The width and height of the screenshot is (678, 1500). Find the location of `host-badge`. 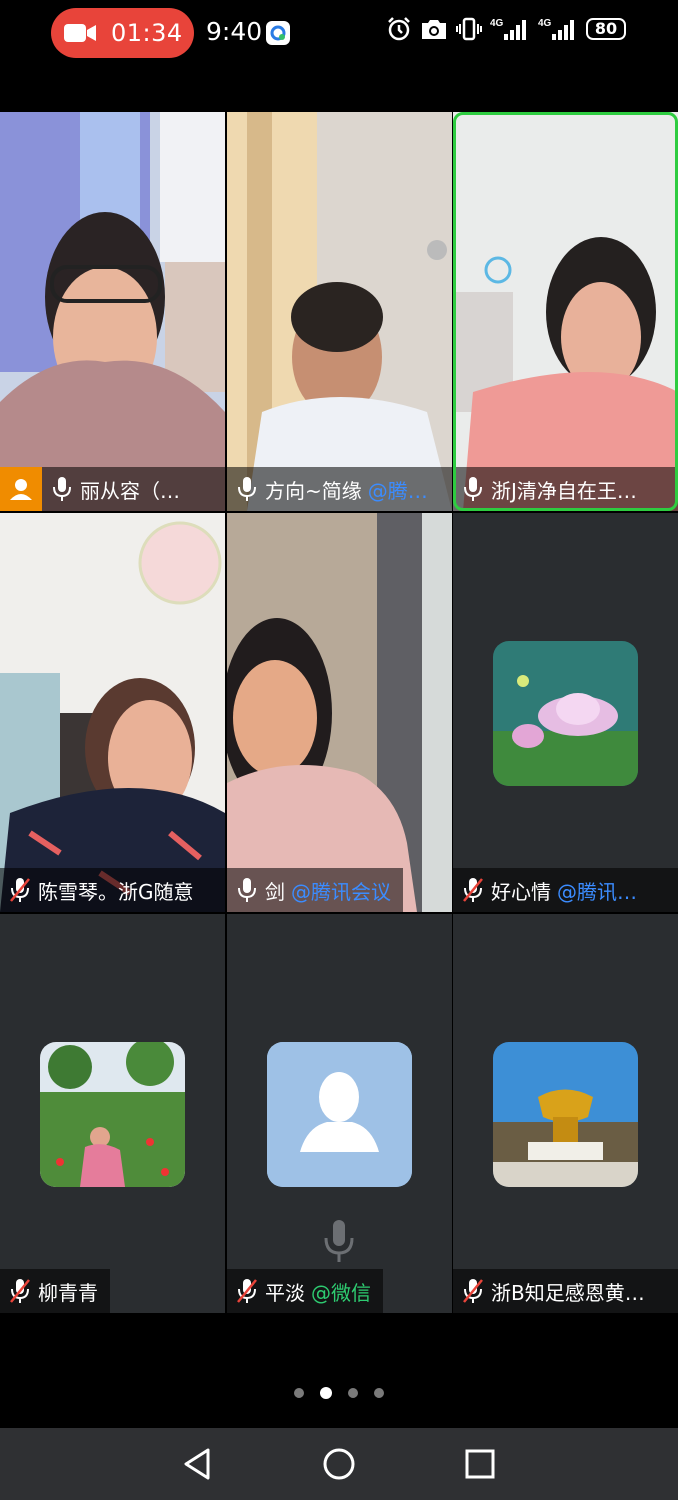

host-badge is located at coordinates (21, 489).